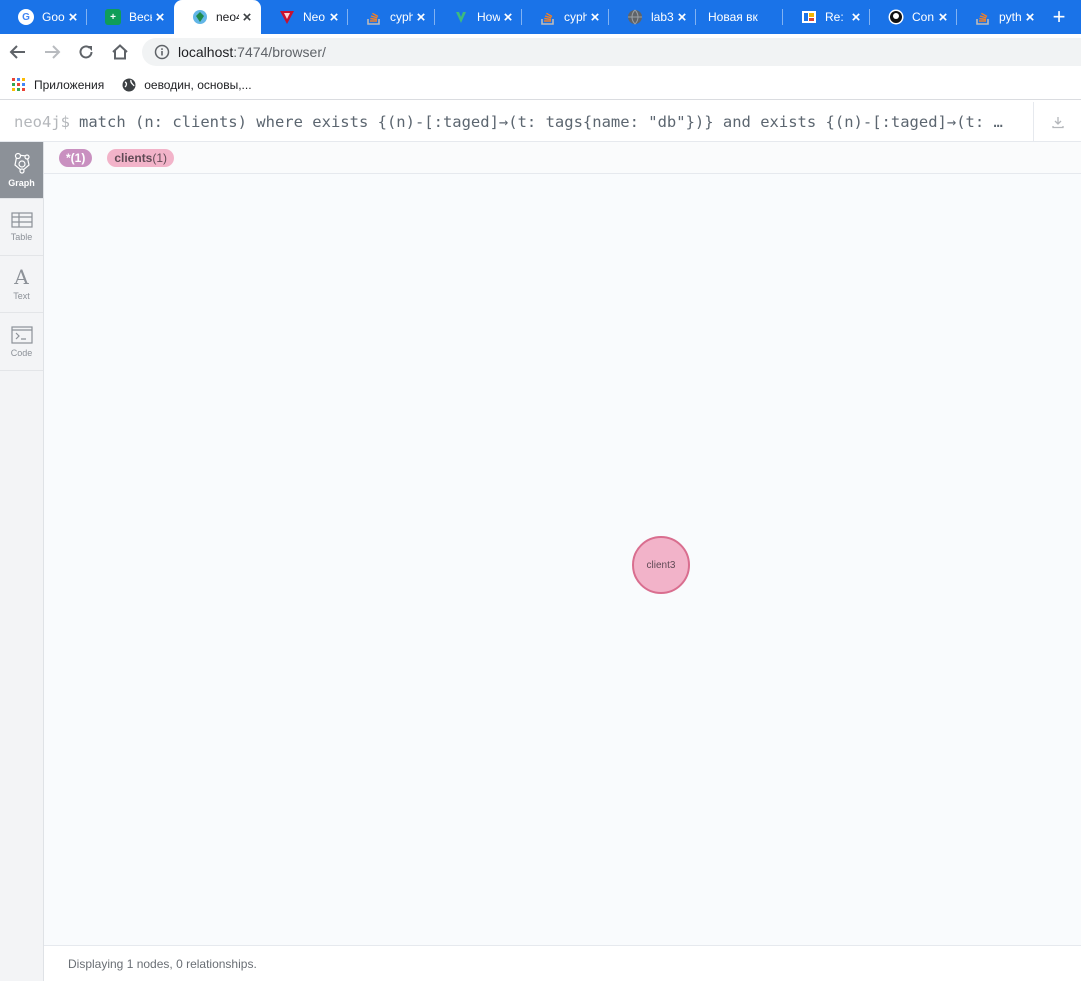 The image size is (1081, 981). What do you see at coordinates (140, 17) in the screenshot?
I see `tab-title: Весь` at bounding box center [140, 17].